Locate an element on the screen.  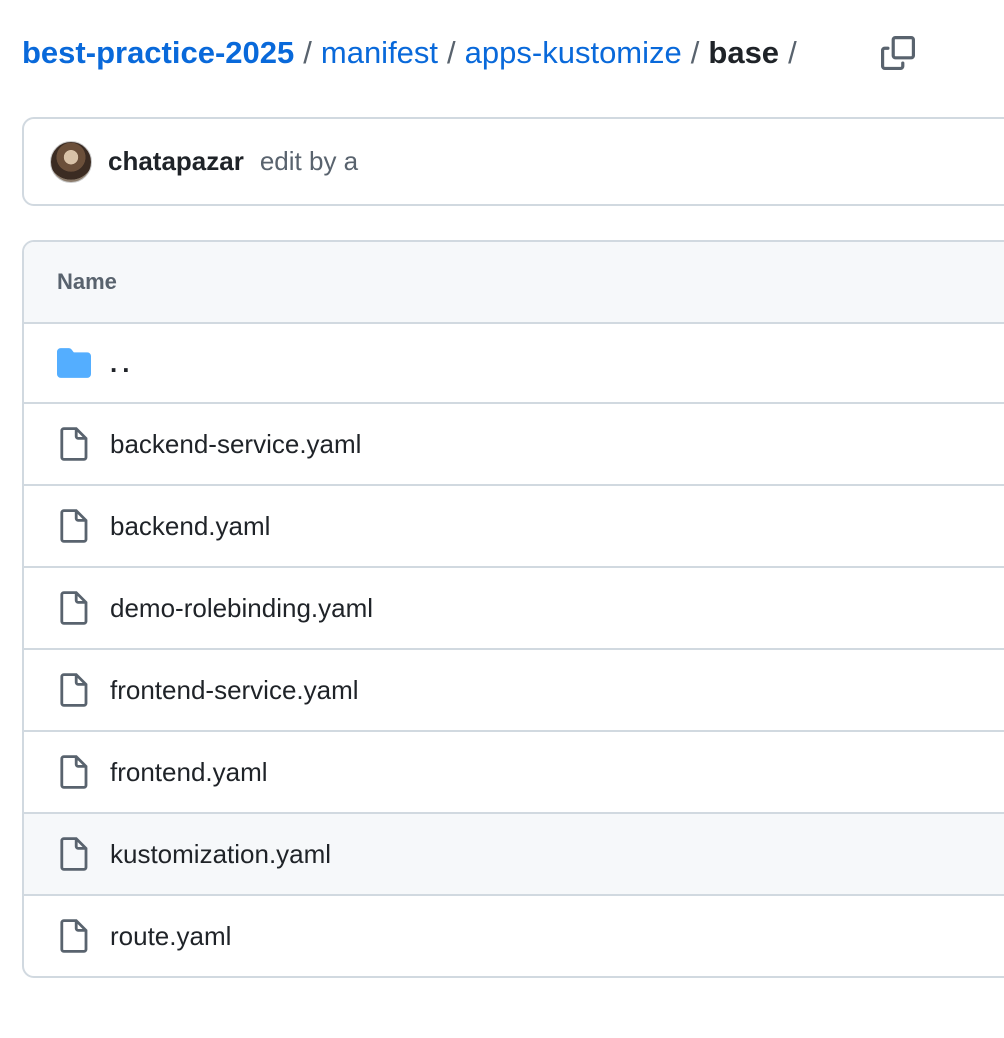
breadcrumb-current-folder: base is located at coordinates (744, 52).